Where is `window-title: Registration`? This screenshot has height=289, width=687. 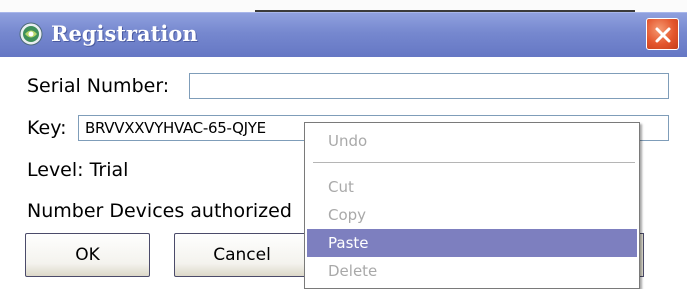
window-title: Registration is located at coordinates (124, 33).